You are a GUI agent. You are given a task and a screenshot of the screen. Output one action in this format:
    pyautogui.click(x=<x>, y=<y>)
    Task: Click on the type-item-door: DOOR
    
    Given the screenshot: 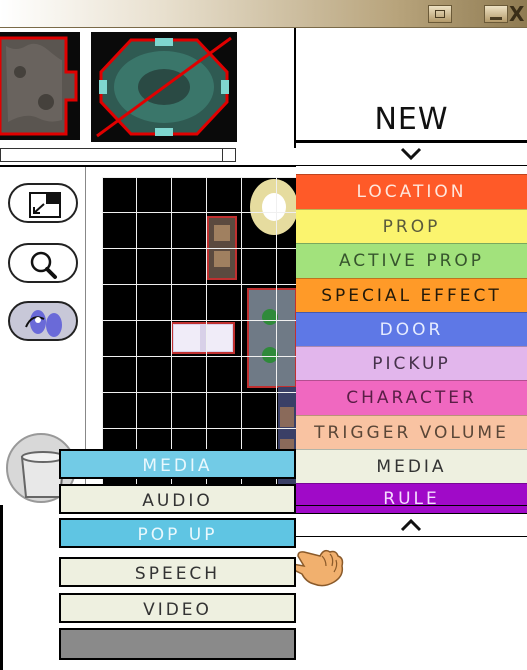 What is the action you would take?
    pyautogui.click(x=411, y=329)
    